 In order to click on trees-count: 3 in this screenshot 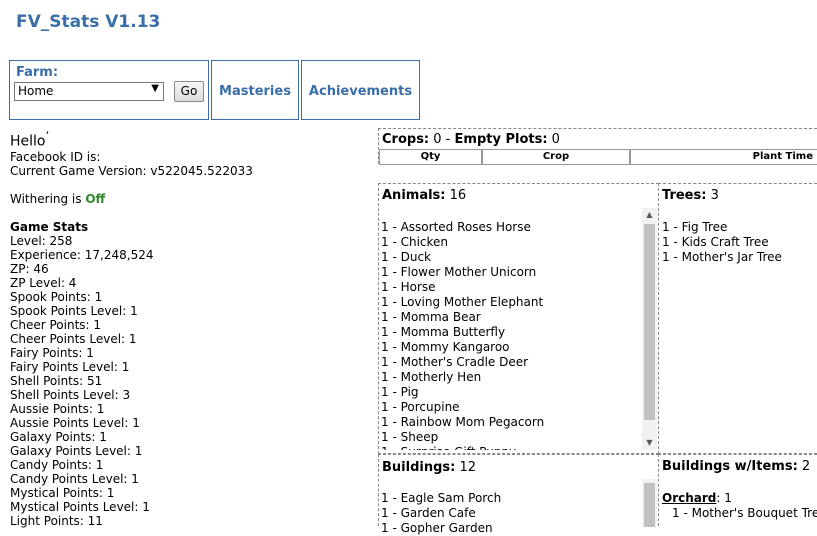, I will do `click(714, 195)`.